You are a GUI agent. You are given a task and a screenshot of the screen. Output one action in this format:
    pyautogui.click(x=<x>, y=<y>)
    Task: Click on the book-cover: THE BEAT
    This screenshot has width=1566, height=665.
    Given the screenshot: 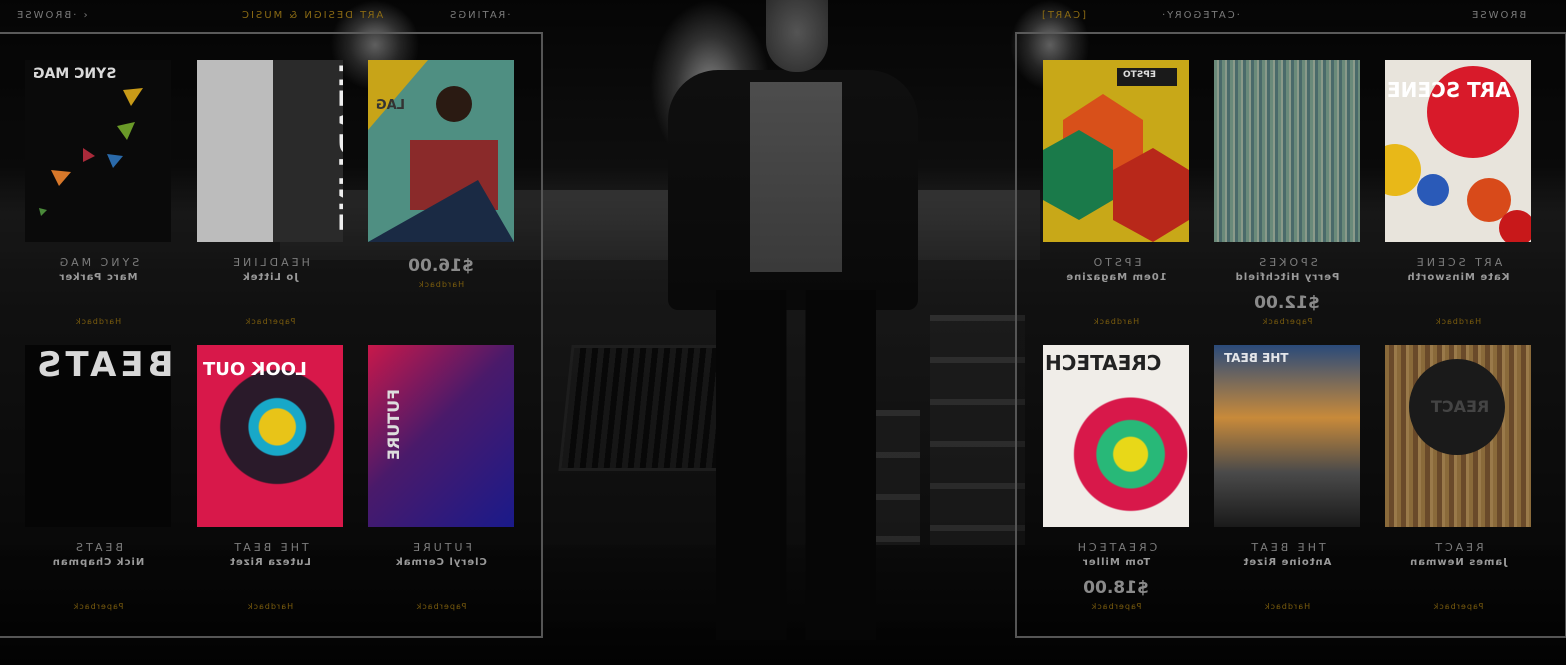 What is the action you would take?
    pyautogui.click(x=1287, y=436)
    